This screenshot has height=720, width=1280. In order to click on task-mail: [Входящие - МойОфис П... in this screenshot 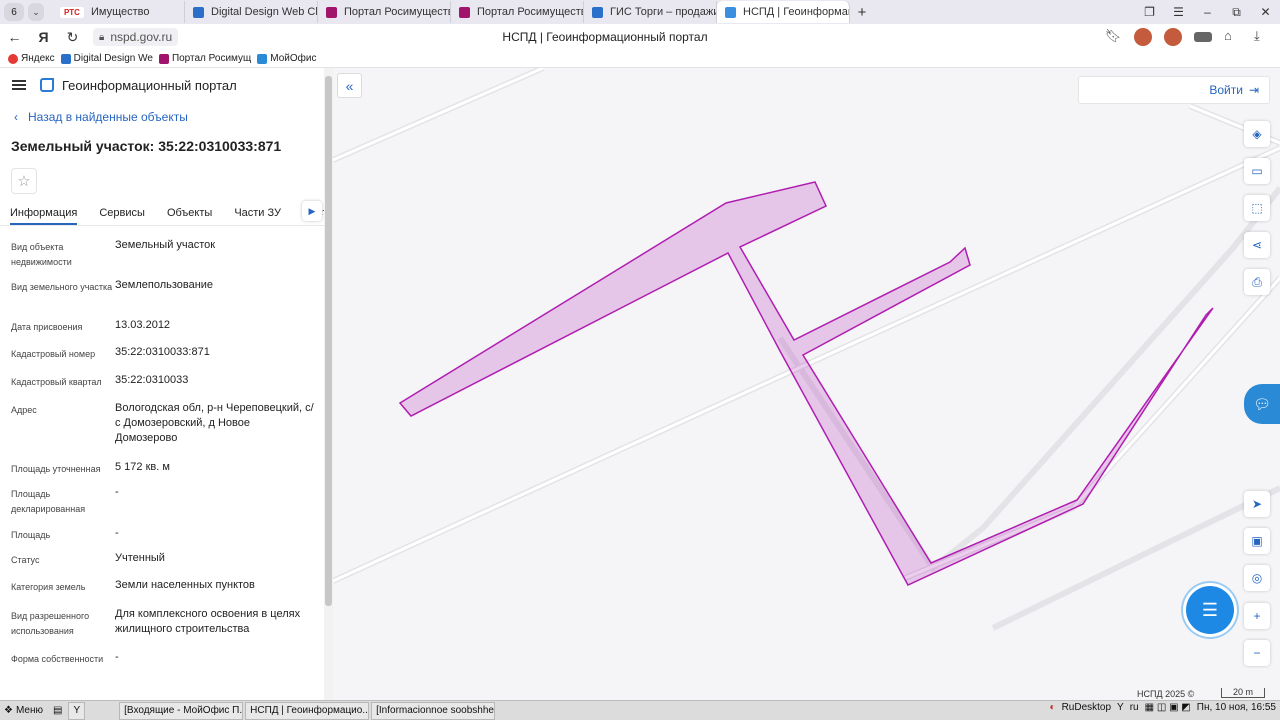, I will do `click(181, 710)`.